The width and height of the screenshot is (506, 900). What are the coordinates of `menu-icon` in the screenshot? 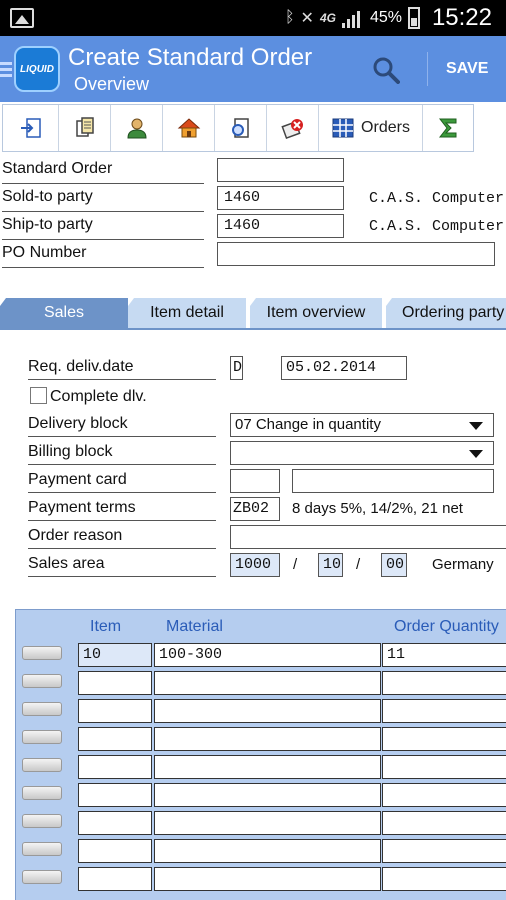 It's located at (6, 71).